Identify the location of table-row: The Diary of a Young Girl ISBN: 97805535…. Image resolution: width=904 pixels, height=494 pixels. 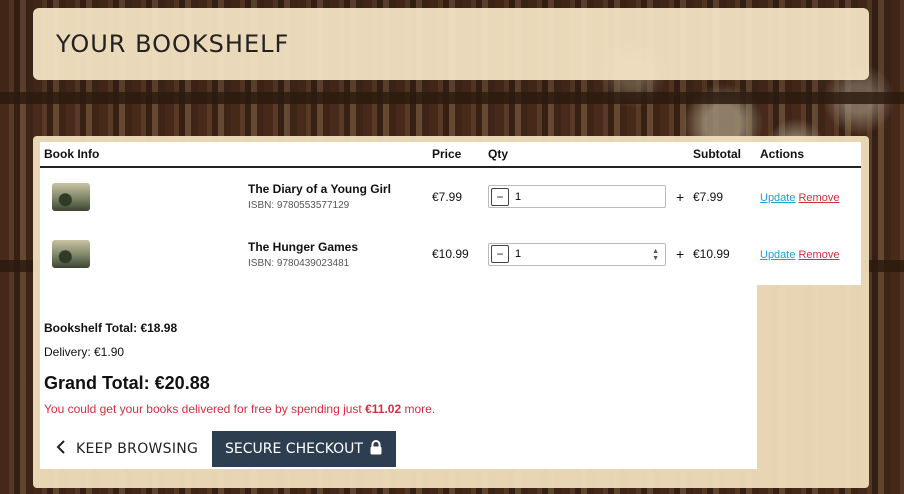
(450, 196).